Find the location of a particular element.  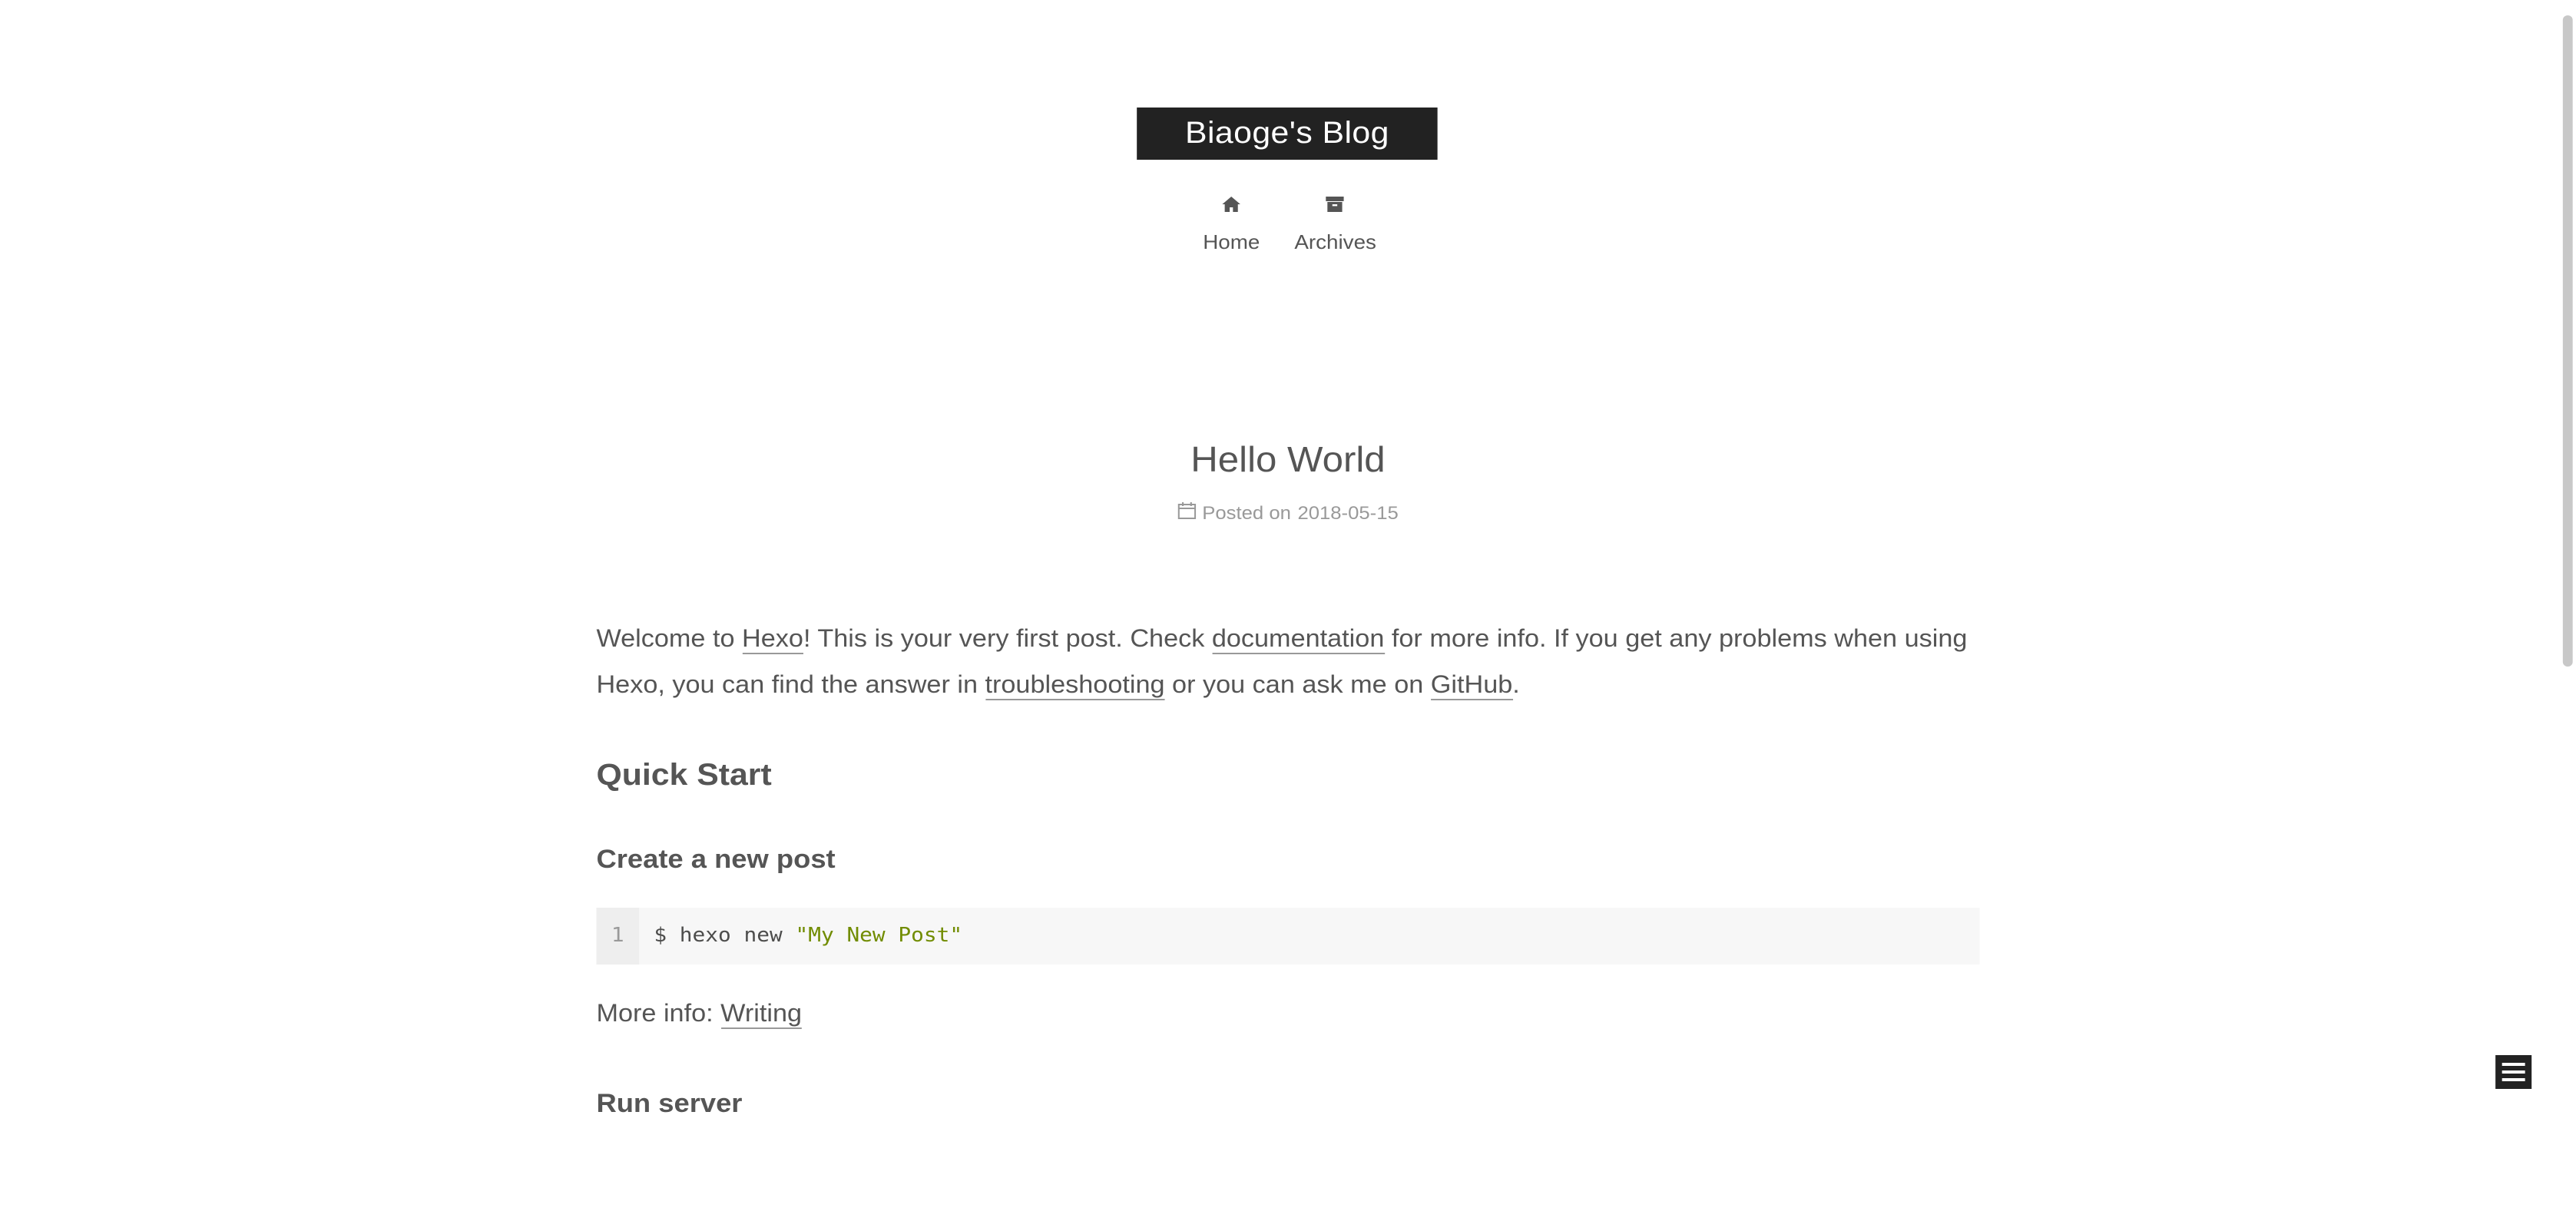

home-icon is located at coordinates (1232, 204).